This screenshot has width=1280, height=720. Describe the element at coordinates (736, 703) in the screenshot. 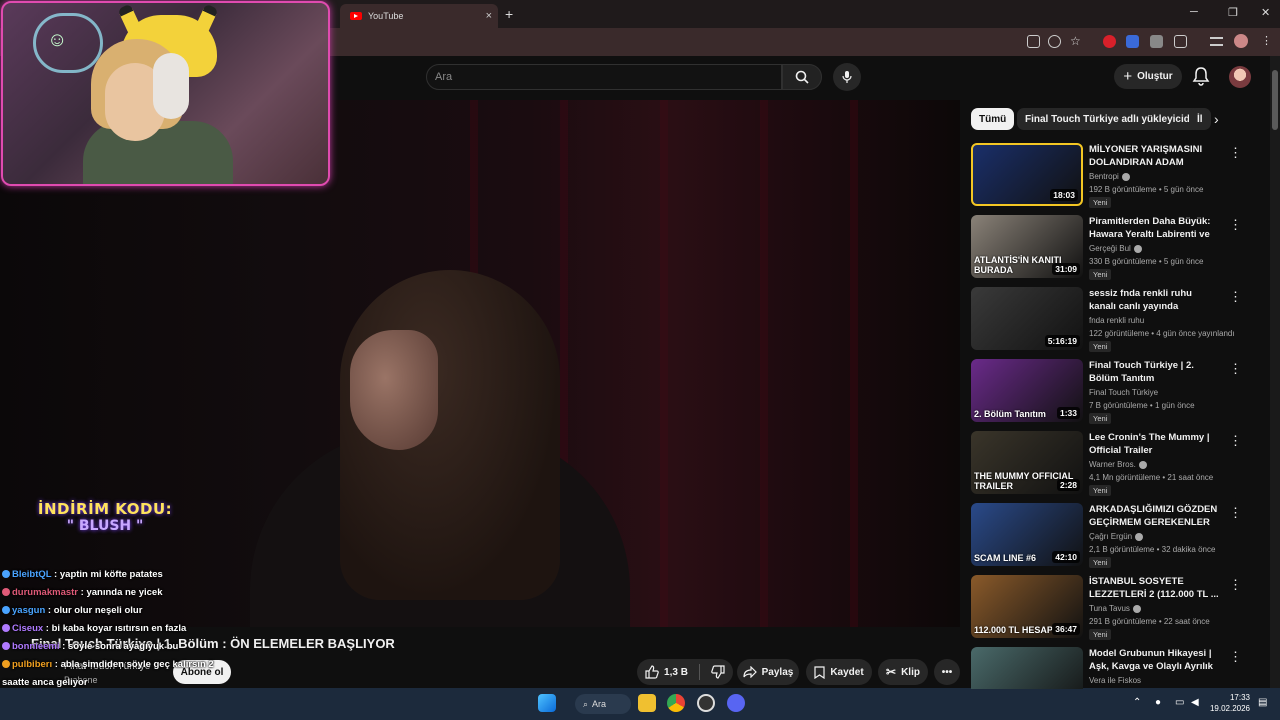

I see `discord-icon` at that location.